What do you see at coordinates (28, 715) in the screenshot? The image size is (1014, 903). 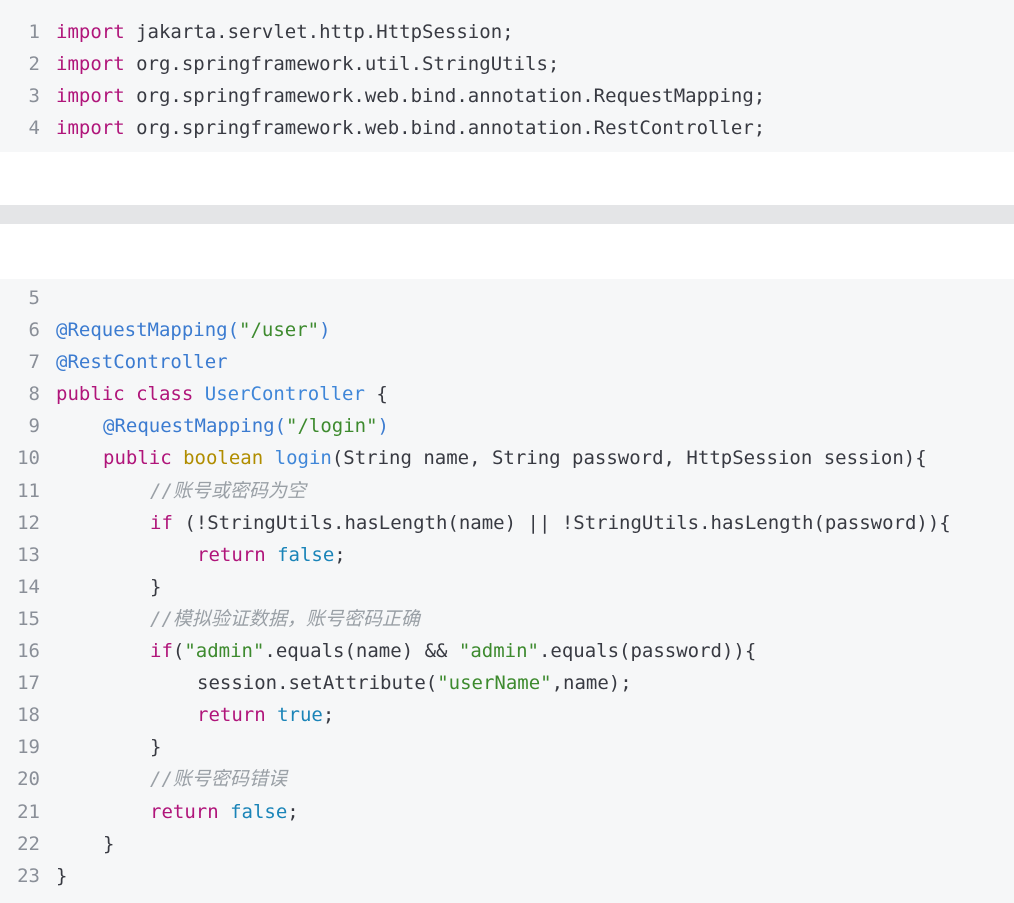 I see `line-number: 18` at bounding box center [28, 715].